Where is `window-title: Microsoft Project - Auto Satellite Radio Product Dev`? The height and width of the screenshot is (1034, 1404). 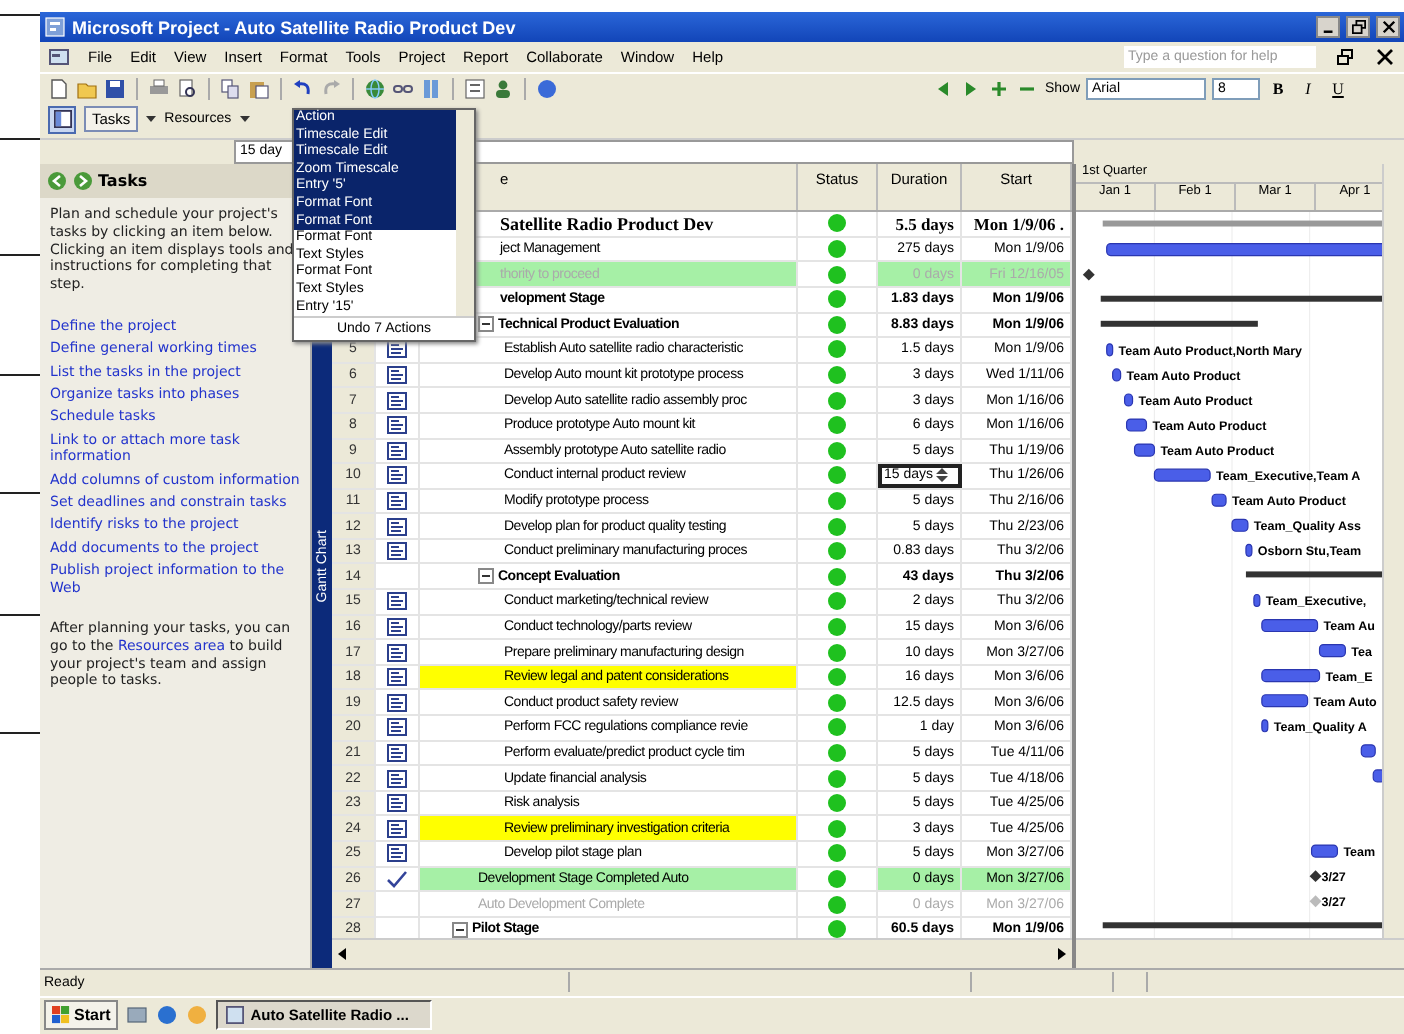
window-title: Microsoft Project - Auto Satellite Radio Product Dev is located at coordinates (295, 27).